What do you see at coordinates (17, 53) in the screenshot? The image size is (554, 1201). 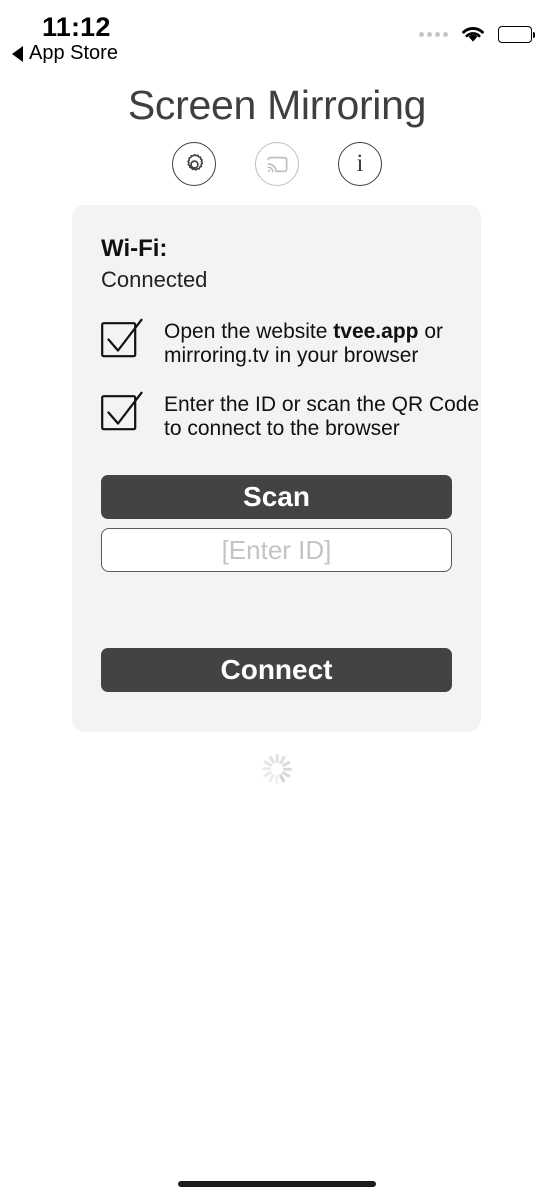 I see `triangle-left-icon` at bounding box center [17, 53].